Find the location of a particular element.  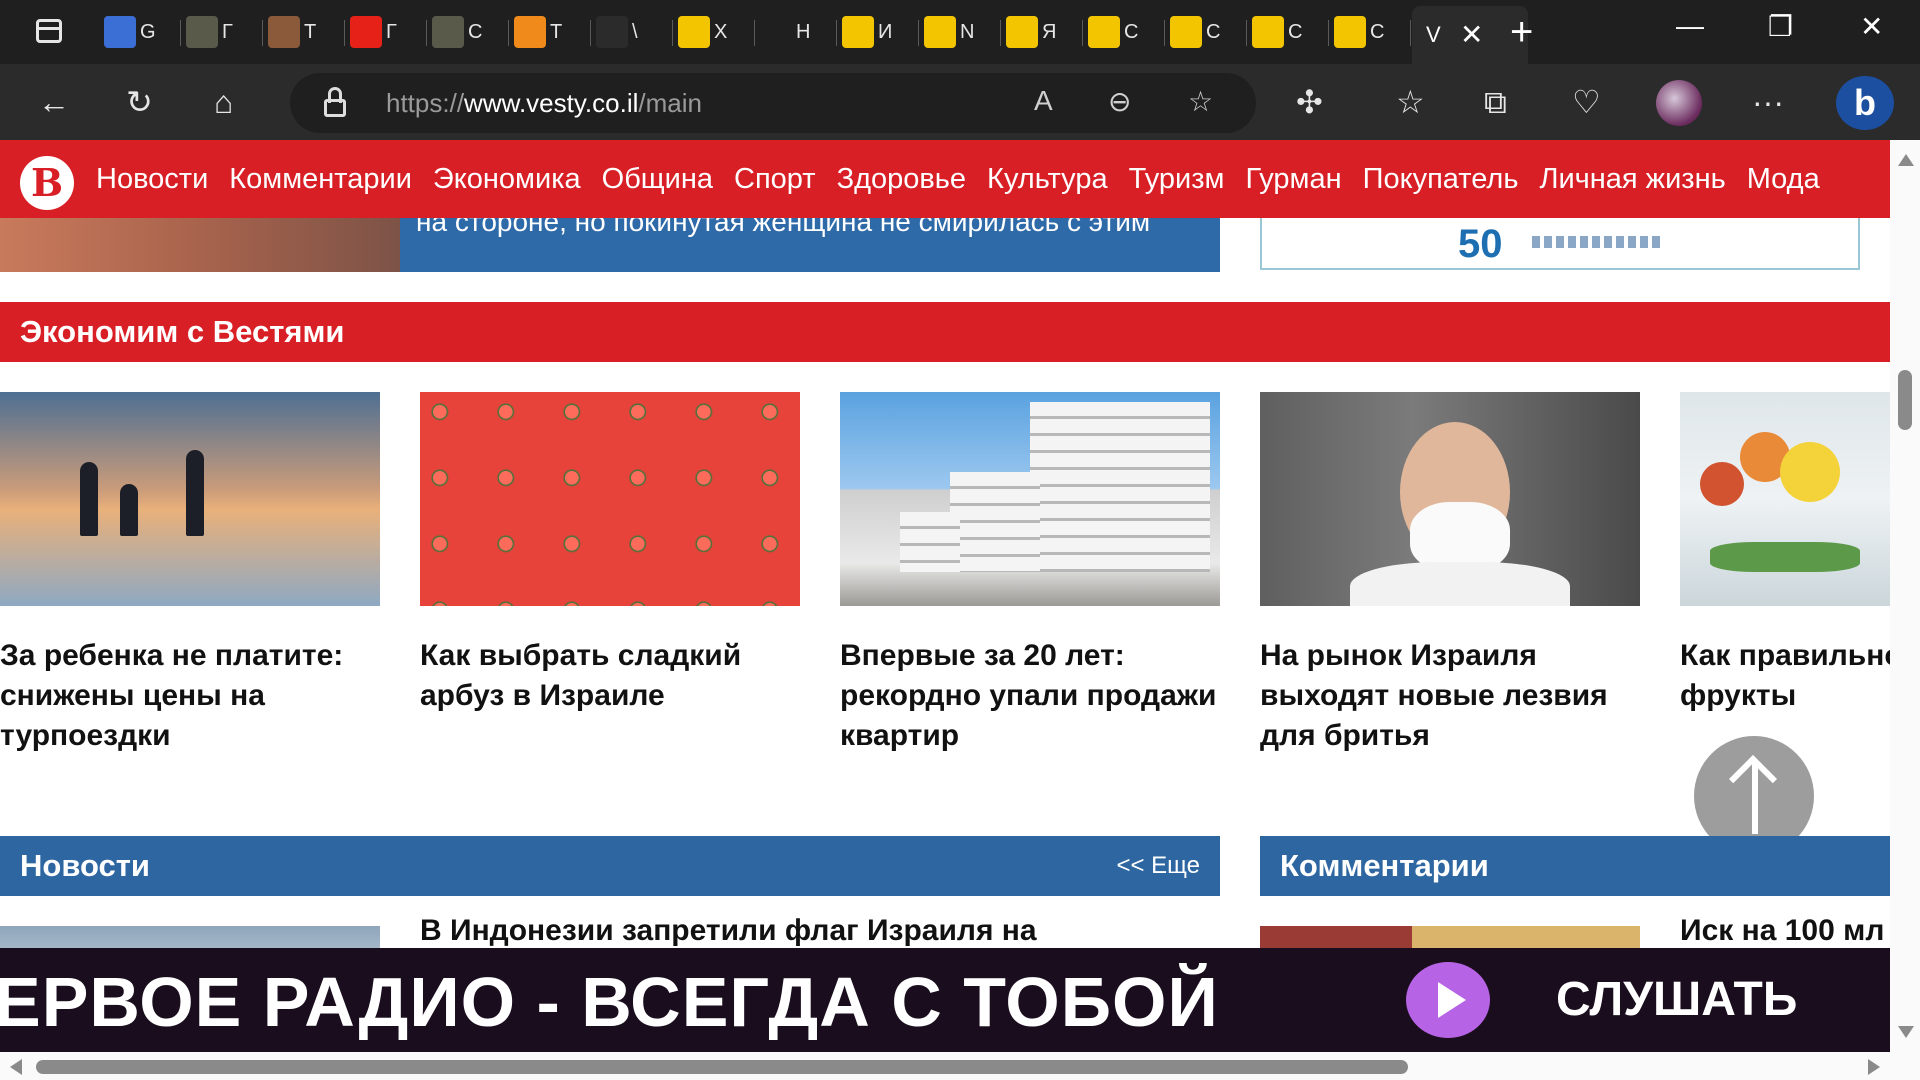

article-card: Как правильно летом фрукты is located at coordinates (1785, 554).